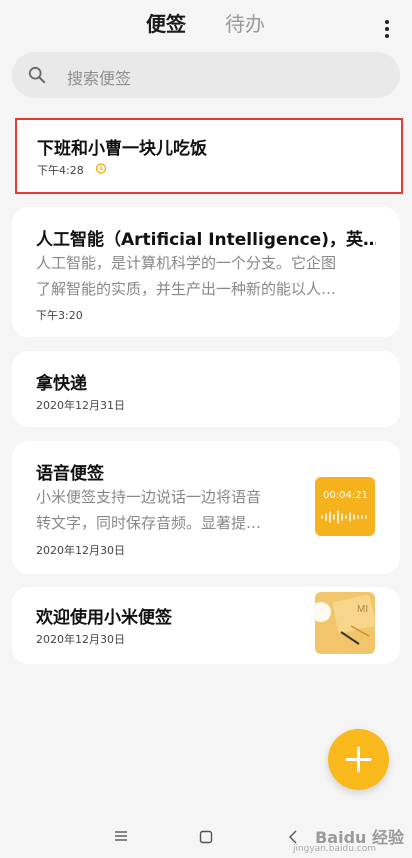 This screenshot has height=858, width=412. Describe the element at coordinates (206, 23) in the screenshot. I see `header-tabs: 便签 待办` at that location.